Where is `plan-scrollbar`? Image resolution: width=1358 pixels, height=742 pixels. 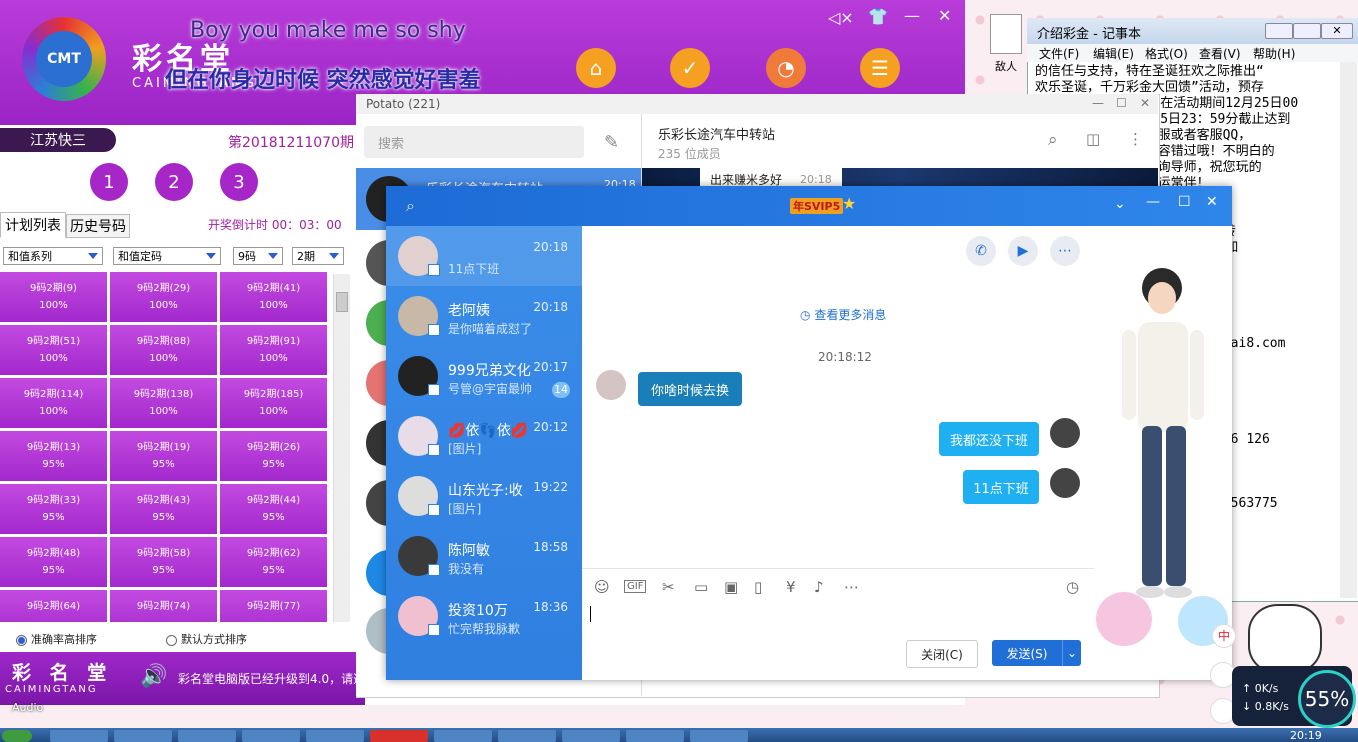 plan-scrollbar is located at coordinates (341, 448).